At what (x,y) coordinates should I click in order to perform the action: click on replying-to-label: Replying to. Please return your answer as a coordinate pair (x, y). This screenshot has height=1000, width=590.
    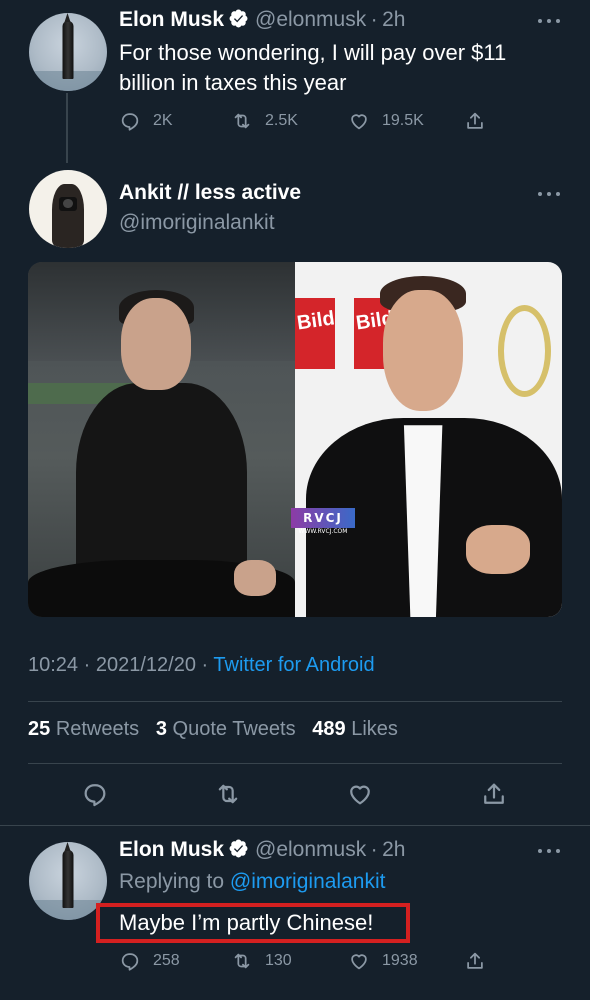
    Looking at the image, I should click on (172, 881).